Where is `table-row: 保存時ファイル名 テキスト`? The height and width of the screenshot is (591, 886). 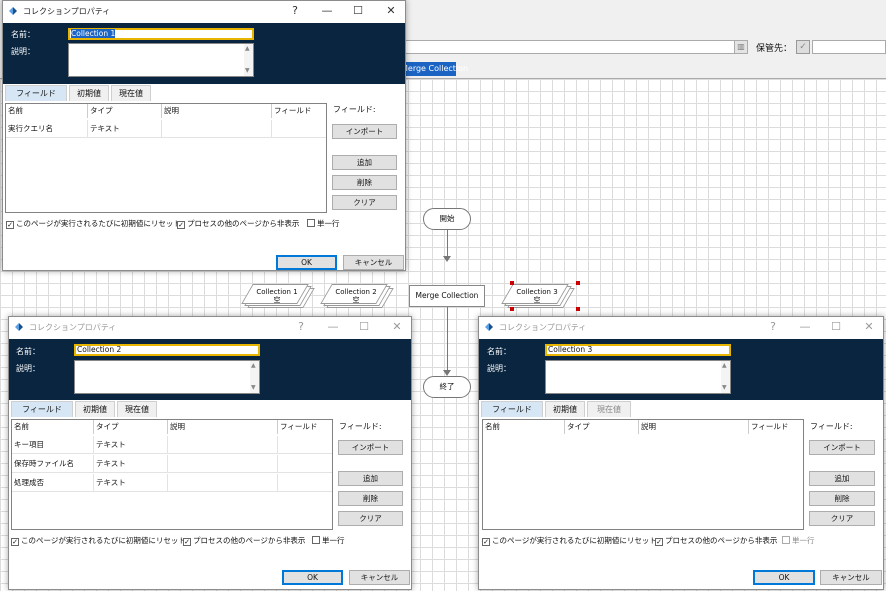
table-row: 保存時ファイル名 テキスト is located at coordinates (172, 464).